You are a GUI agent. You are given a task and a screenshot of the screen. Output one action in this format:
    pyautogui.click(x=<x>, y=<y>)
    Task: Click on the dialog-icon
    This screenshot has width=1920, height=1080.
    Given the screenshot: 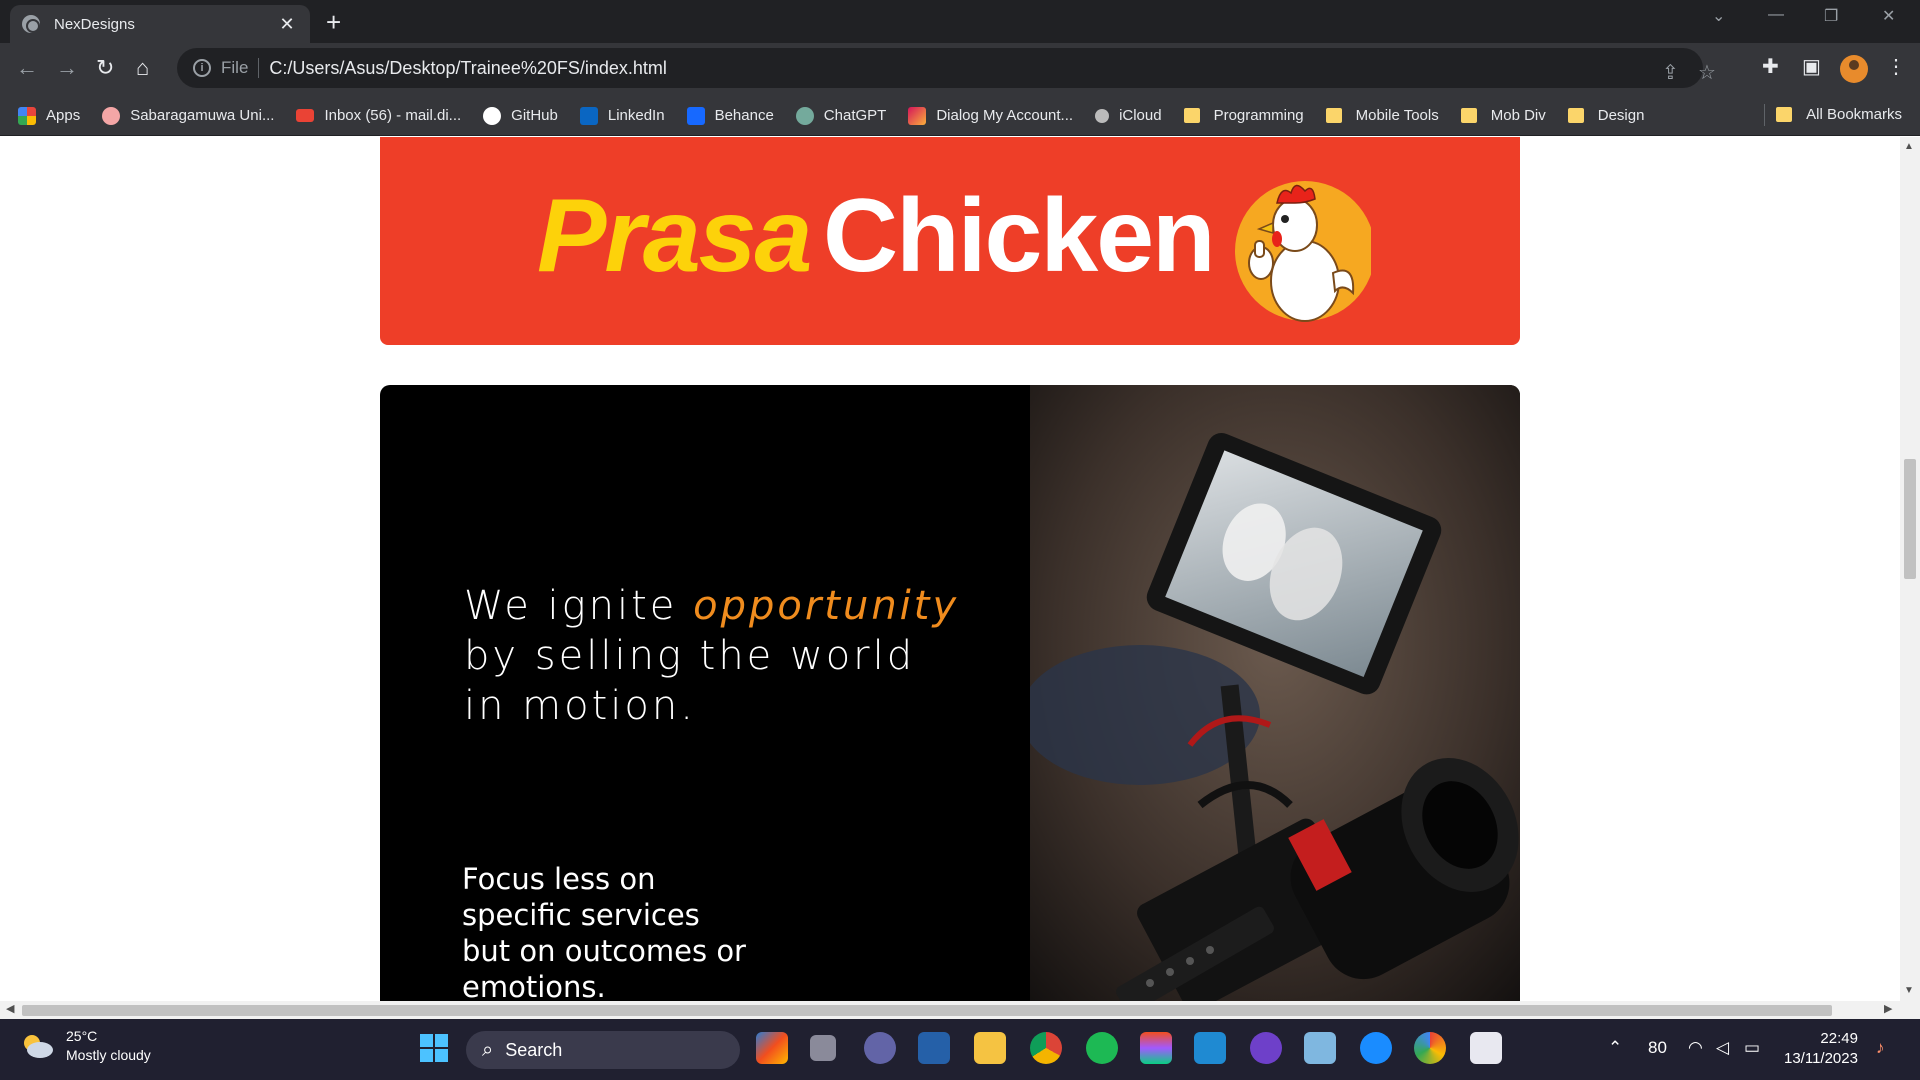 What is the action you would take?
    pyautogui.click(x=917, y=115)
    